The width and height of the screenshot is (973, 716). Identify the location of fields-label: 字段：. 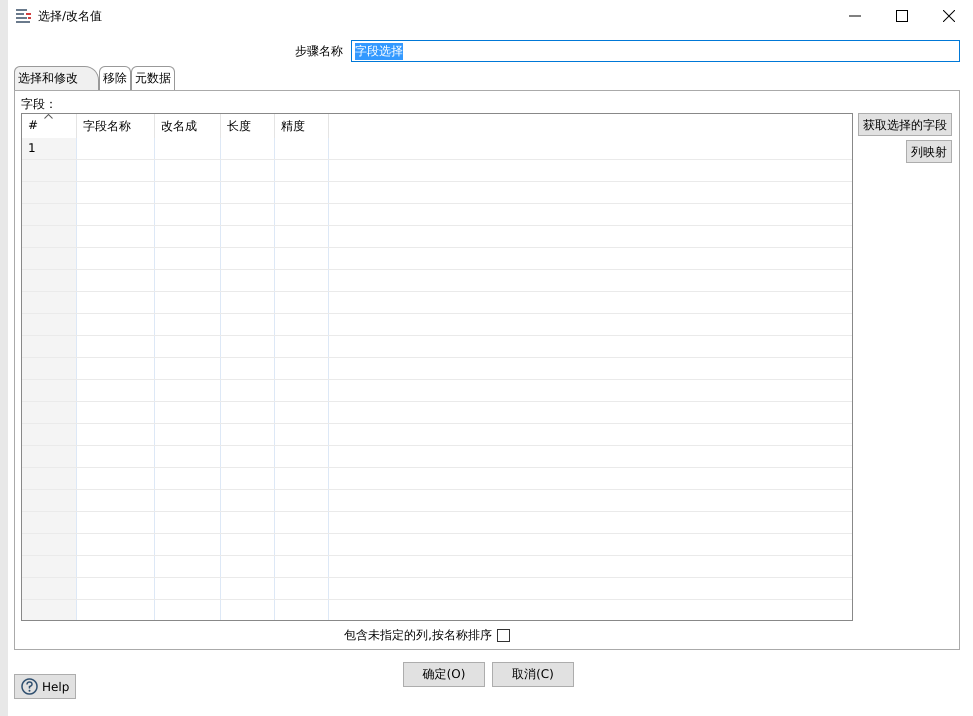
(39, 104).